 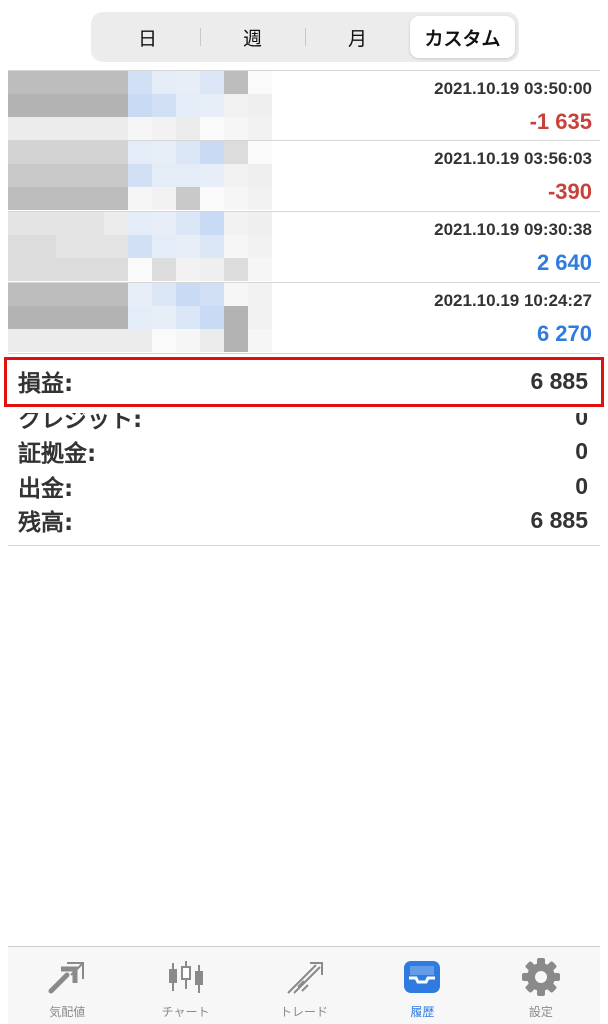 I want to click on tab-settings: 設定, so click(x=541, y=985).